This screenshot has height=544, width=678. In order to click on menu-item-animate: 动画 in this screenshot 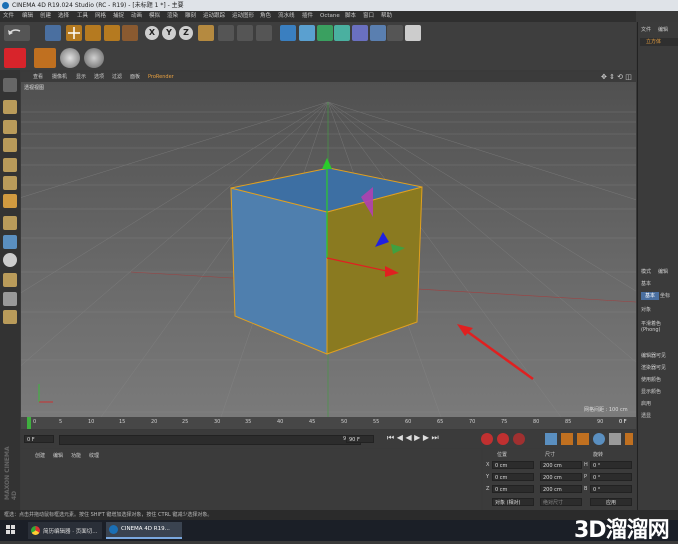, I will do `click(136, 16)`.